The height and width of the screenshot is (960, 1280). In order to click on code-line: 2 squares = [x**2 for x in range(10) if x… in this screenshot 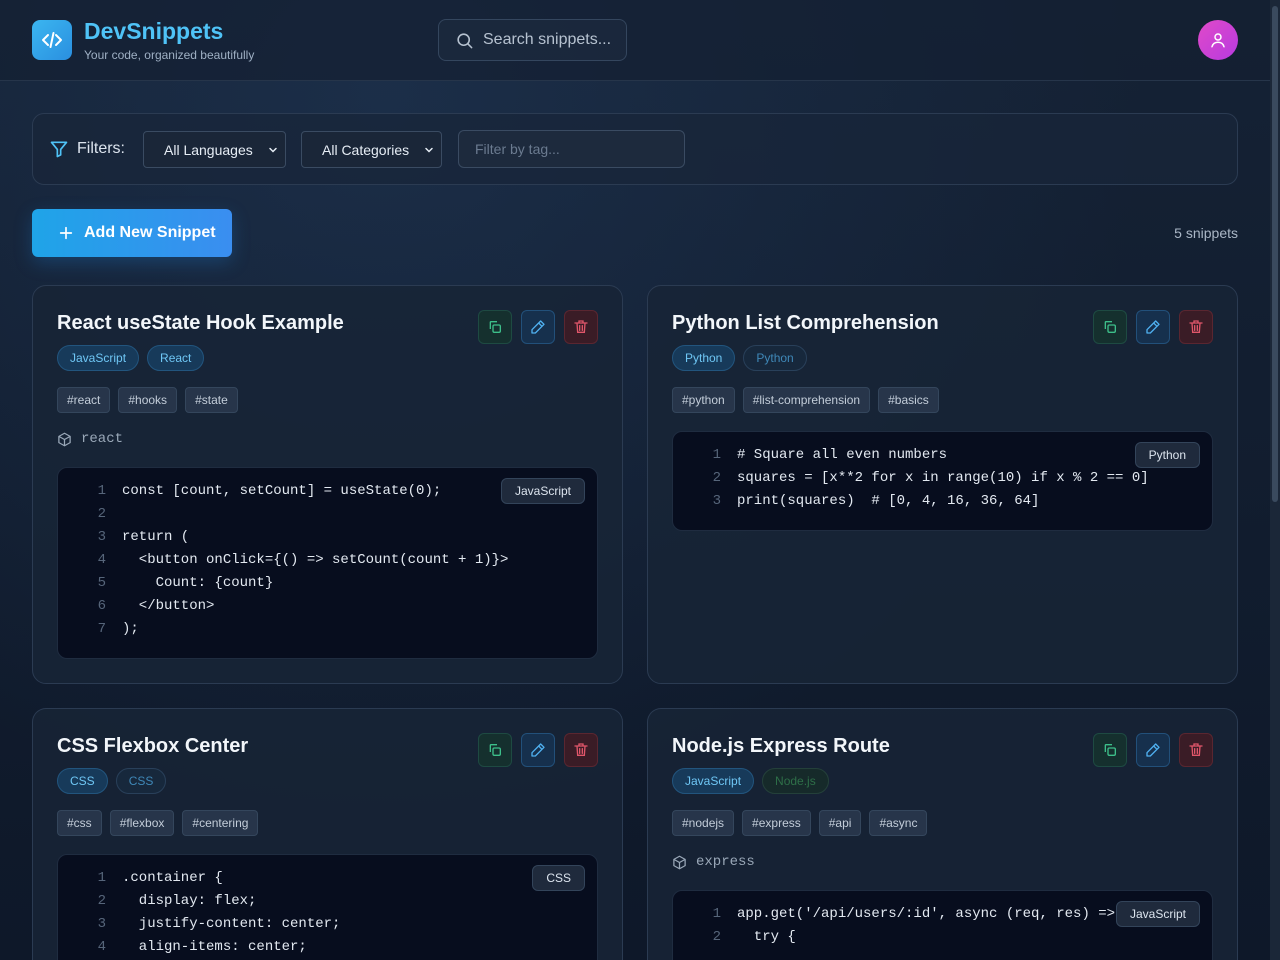, I will do `click(930, 478)`.